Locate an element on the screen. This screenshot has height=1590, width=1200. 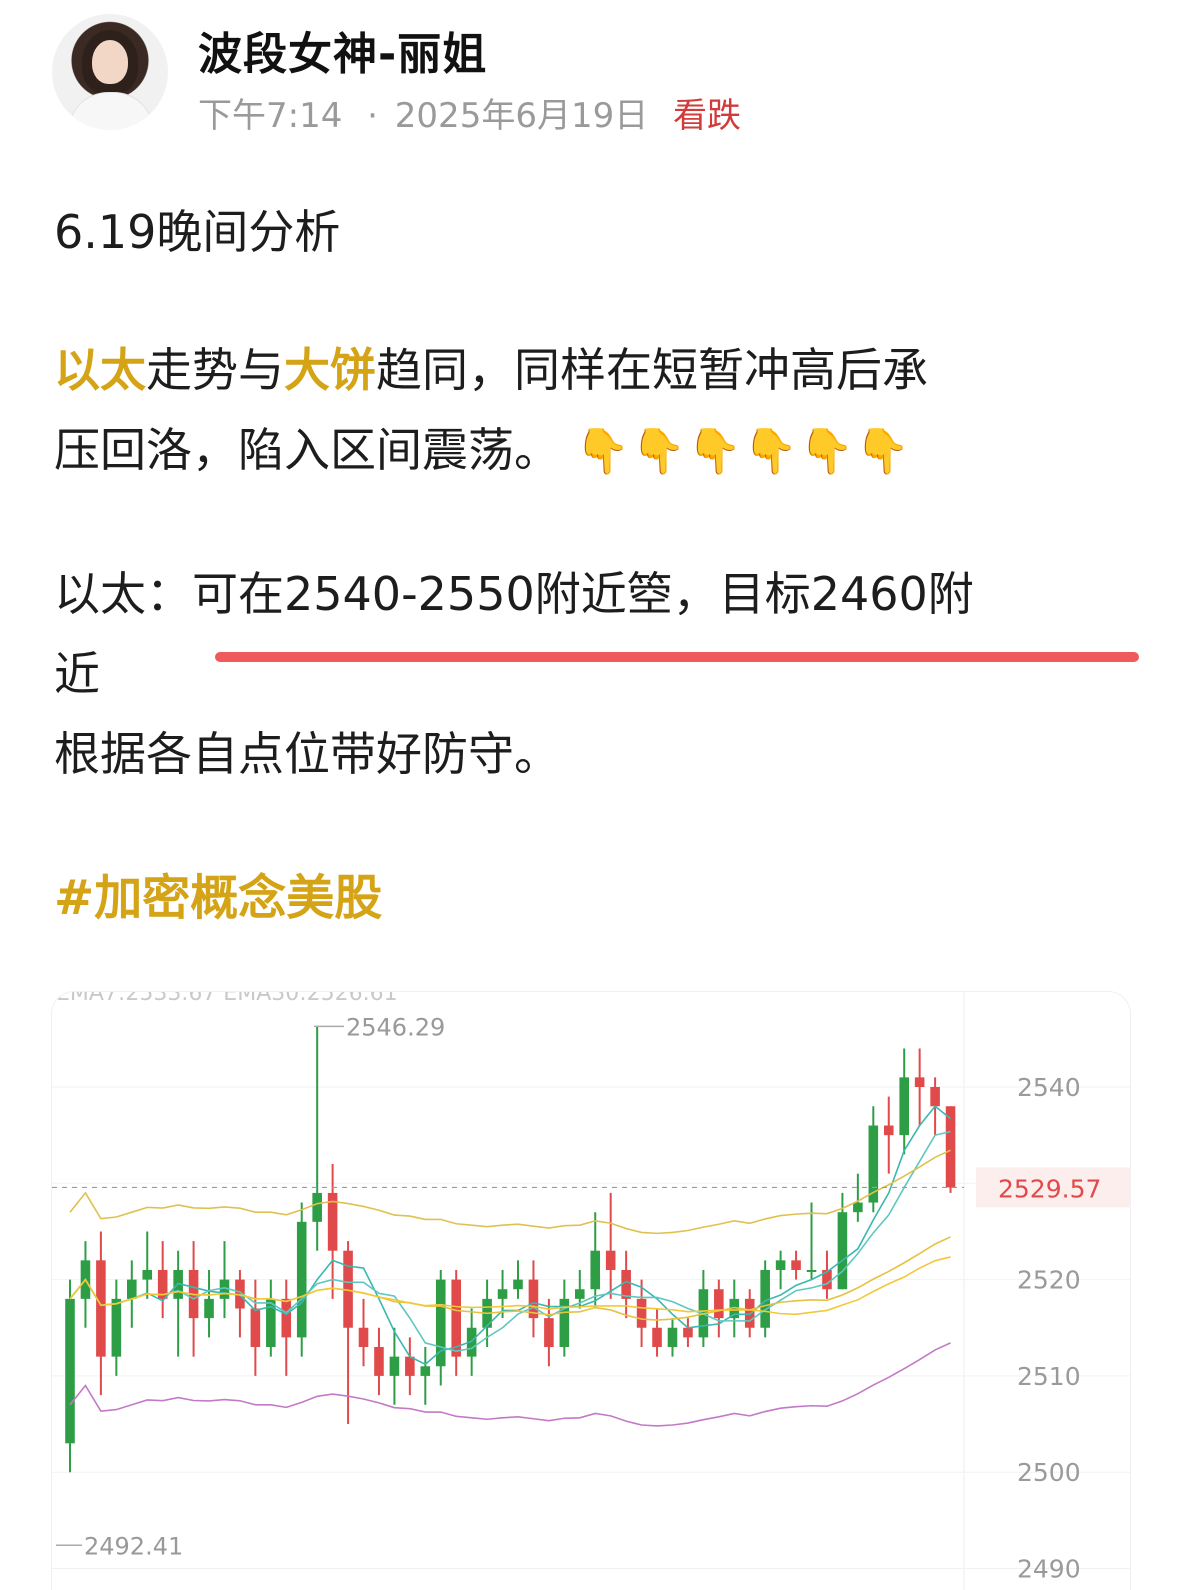
paragraph-2-line-2: 近 is located at coordinates (77, 674).